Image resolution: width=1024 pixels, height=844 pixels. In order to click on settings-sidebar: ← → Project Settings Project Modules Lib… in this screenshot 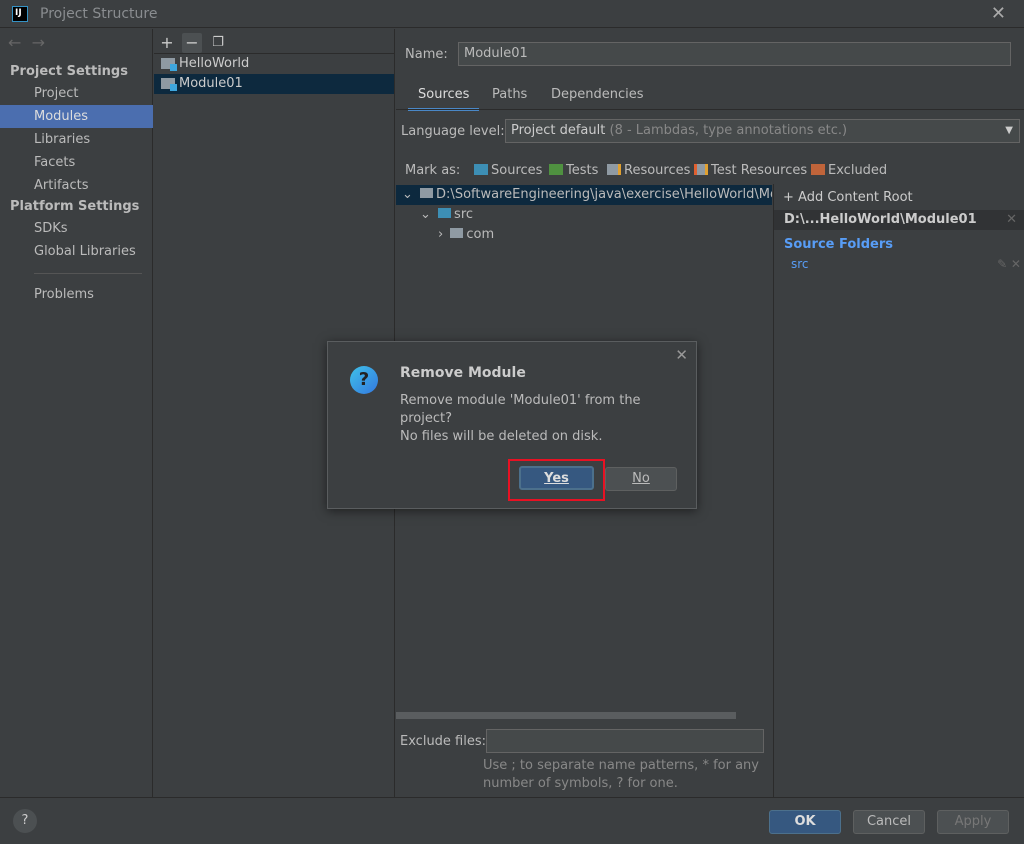, I will do `click(76, 413)`.